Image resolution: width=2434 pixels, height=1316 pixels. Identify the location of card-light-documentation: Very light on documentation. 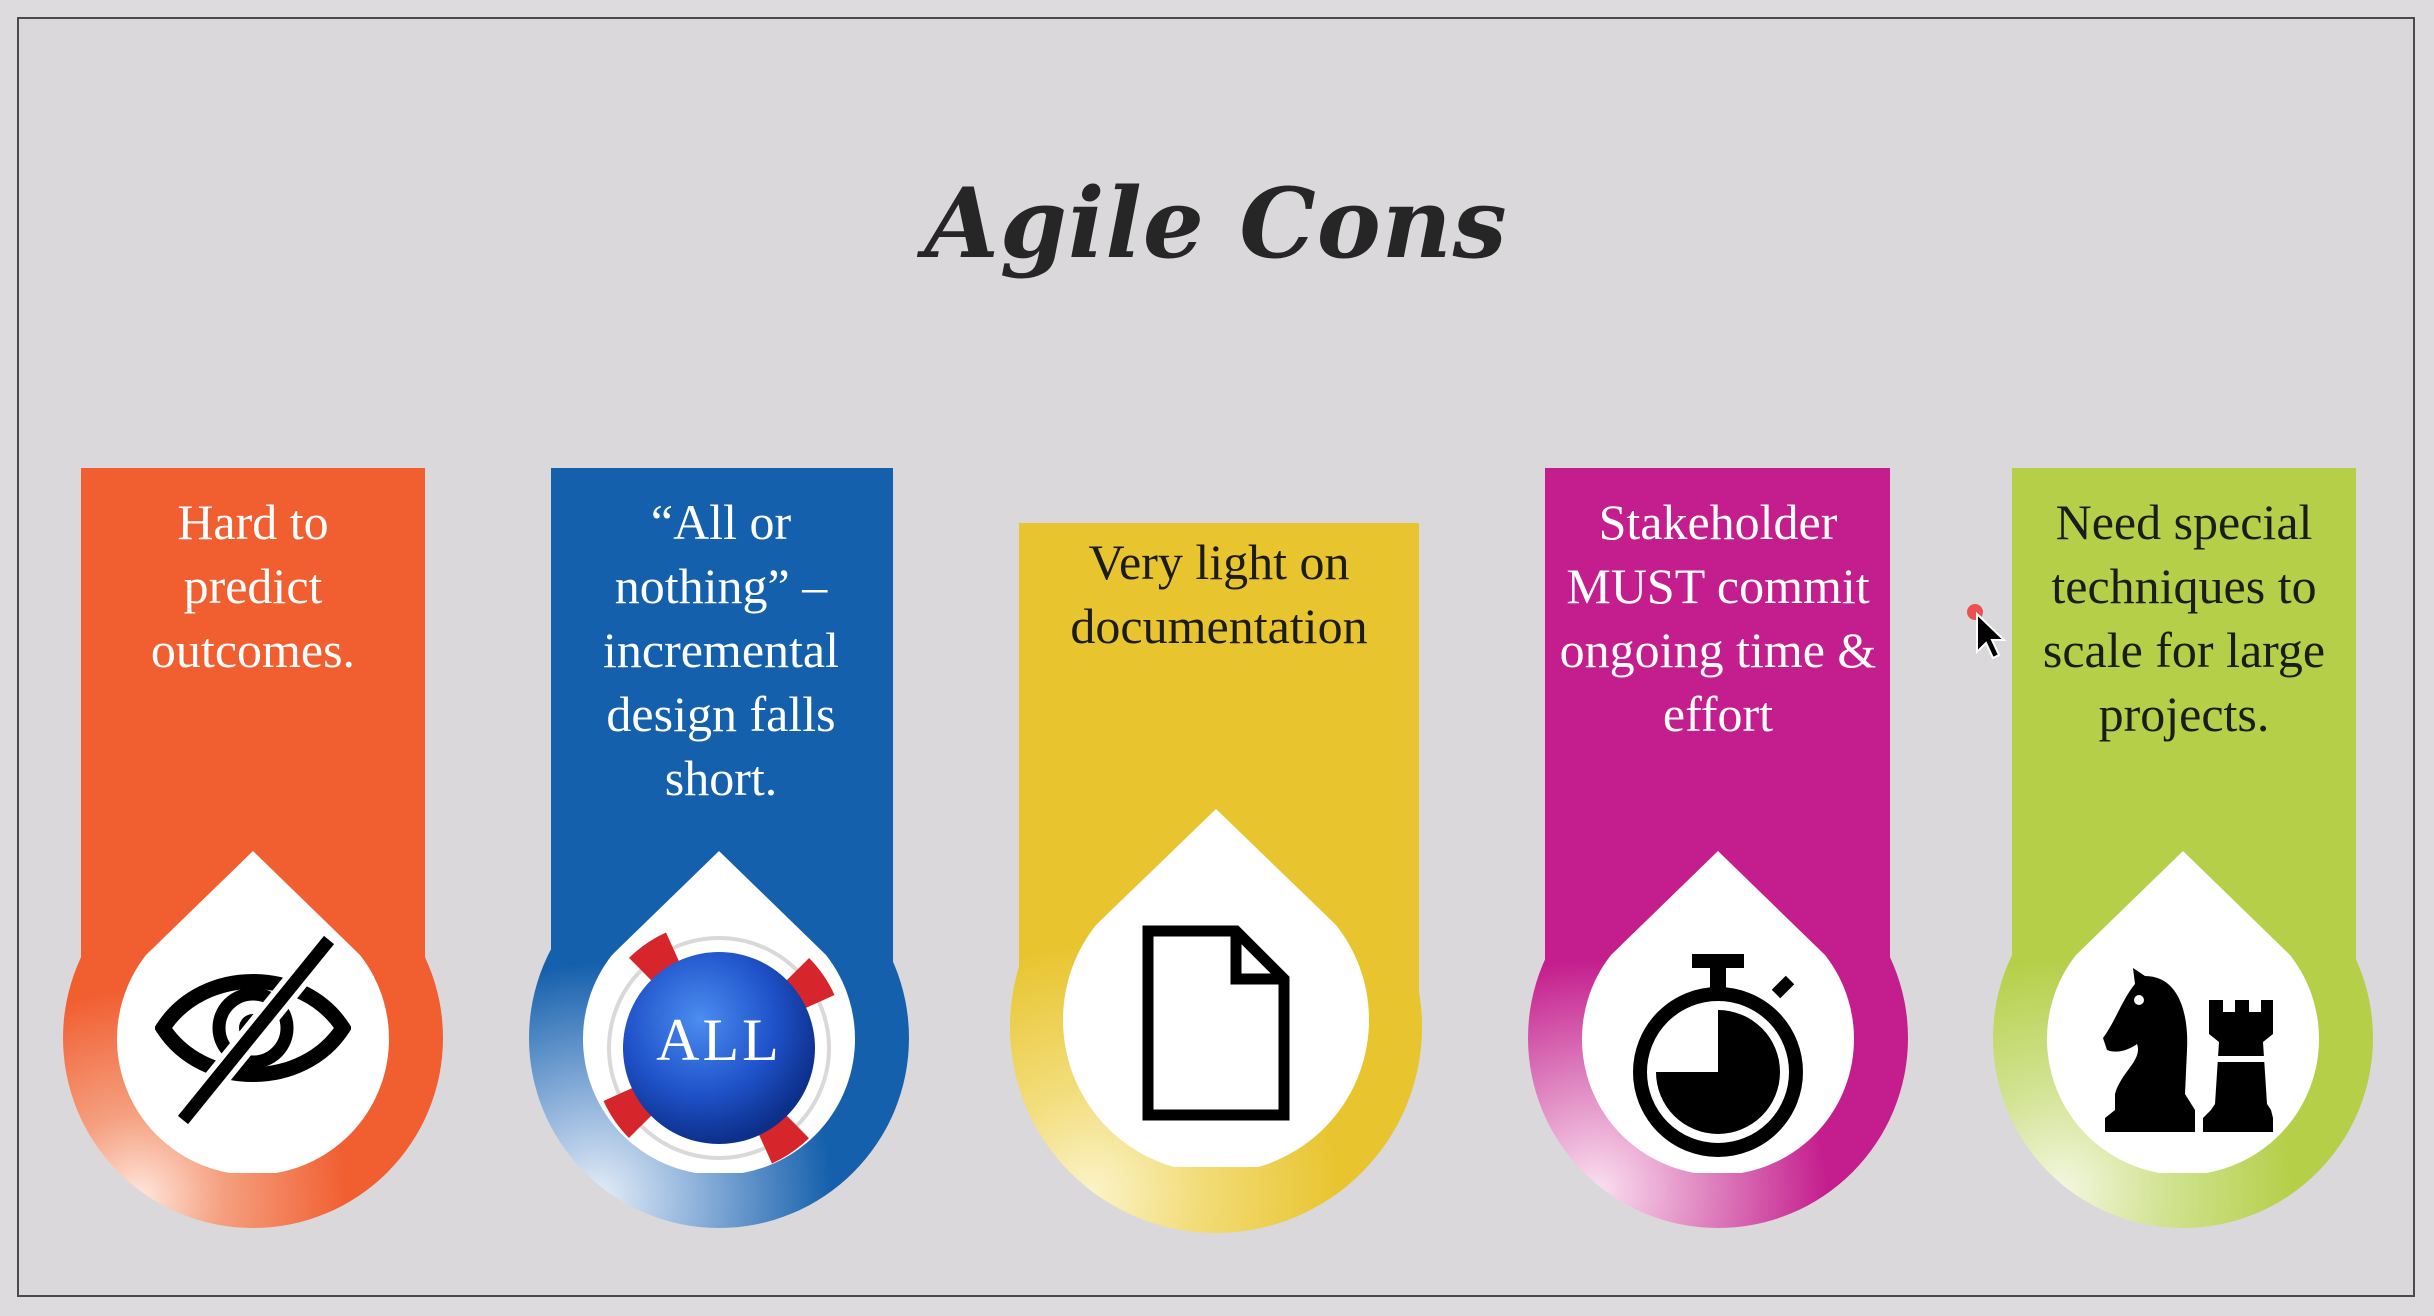
(1216, 853).